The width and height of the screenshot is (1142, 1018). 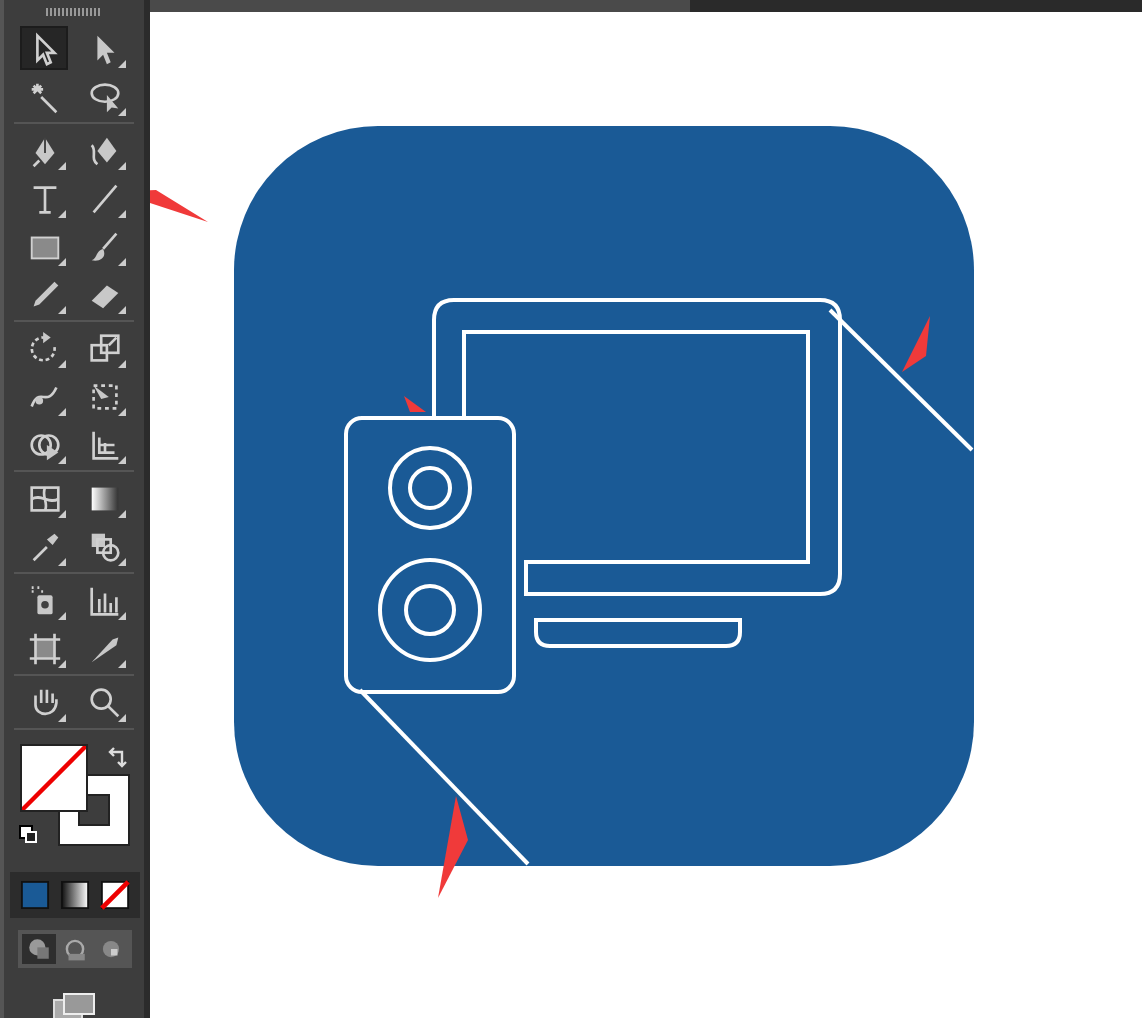 I want to click on draw-inside-icon, so click(x=110, y=949).